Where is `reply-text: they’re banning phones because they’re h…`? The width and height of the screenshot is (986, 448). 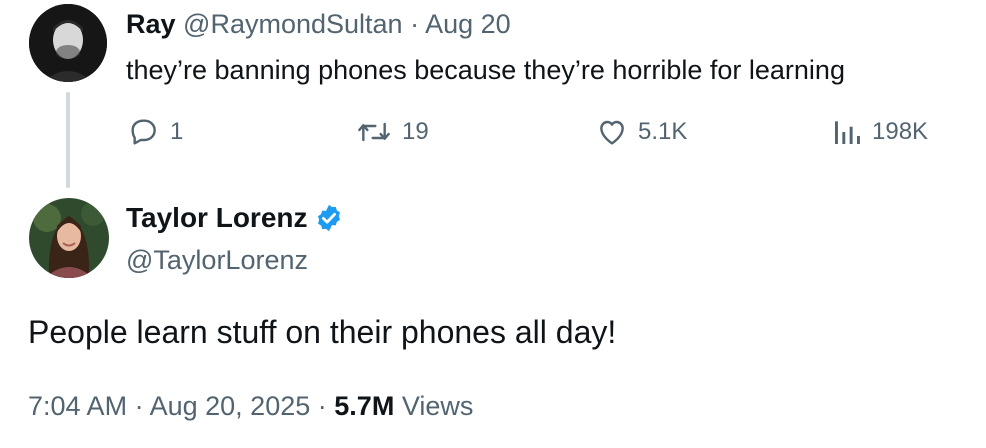 reply-text: they’re banning phones because they’re h… is located at coordinates (485, 70).